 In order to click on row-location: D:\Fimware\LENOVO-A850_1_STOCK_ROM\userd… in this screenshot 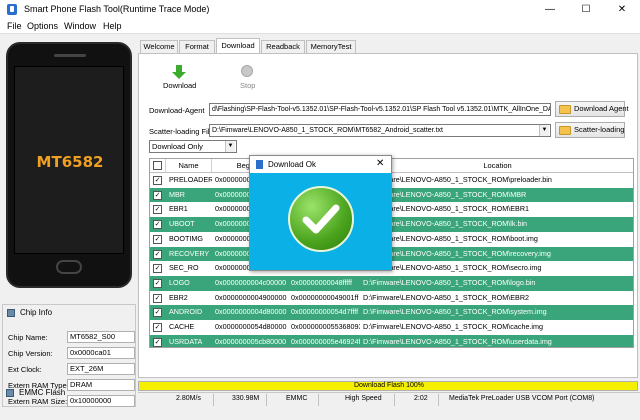, I will do `click(457, 341)`.